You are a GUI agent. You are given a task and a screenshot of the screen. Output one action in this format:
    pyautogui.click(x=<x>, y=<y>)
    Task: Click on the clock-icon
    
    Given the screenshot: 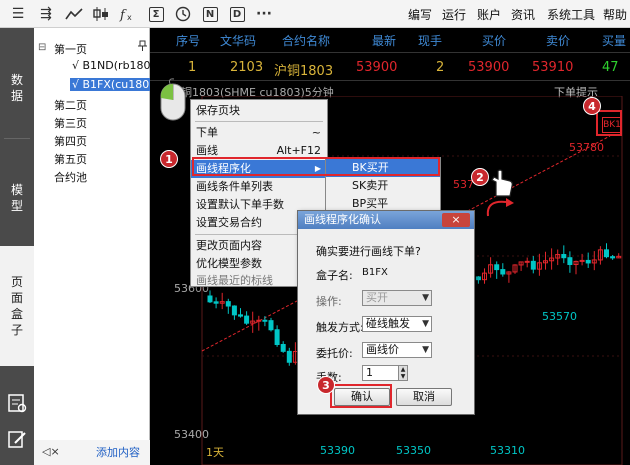 What is the action you would take?
    pyautogui.click(x=183, y=14)
    